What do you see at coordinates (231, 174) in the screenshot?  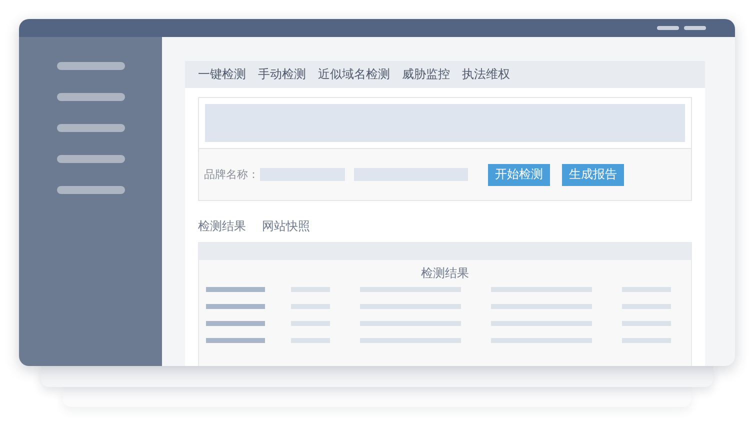 I see `field-label: 品牌名称：` at bounding box center [231, 174].